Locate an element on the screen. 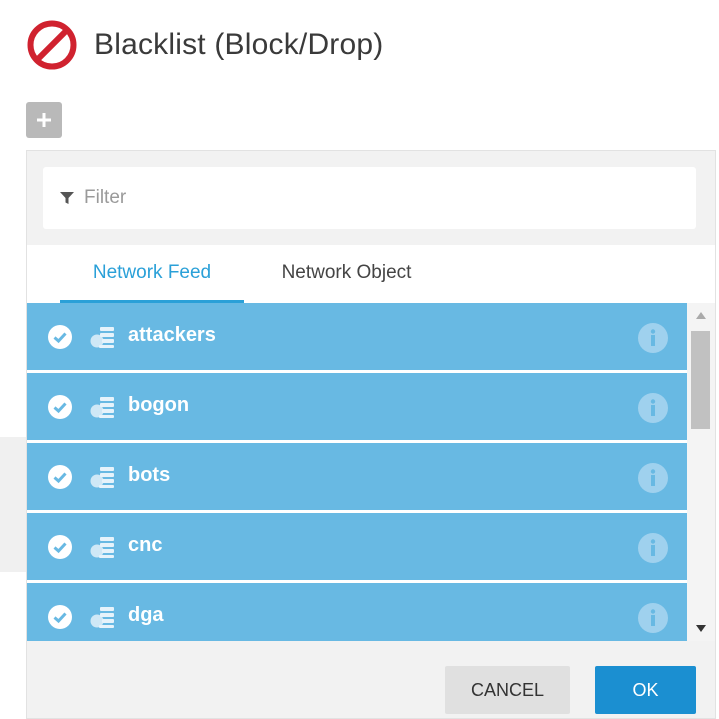 This screenshot has height=719, width=719. filter-funnel-icon is located at coordinates (67, 198).